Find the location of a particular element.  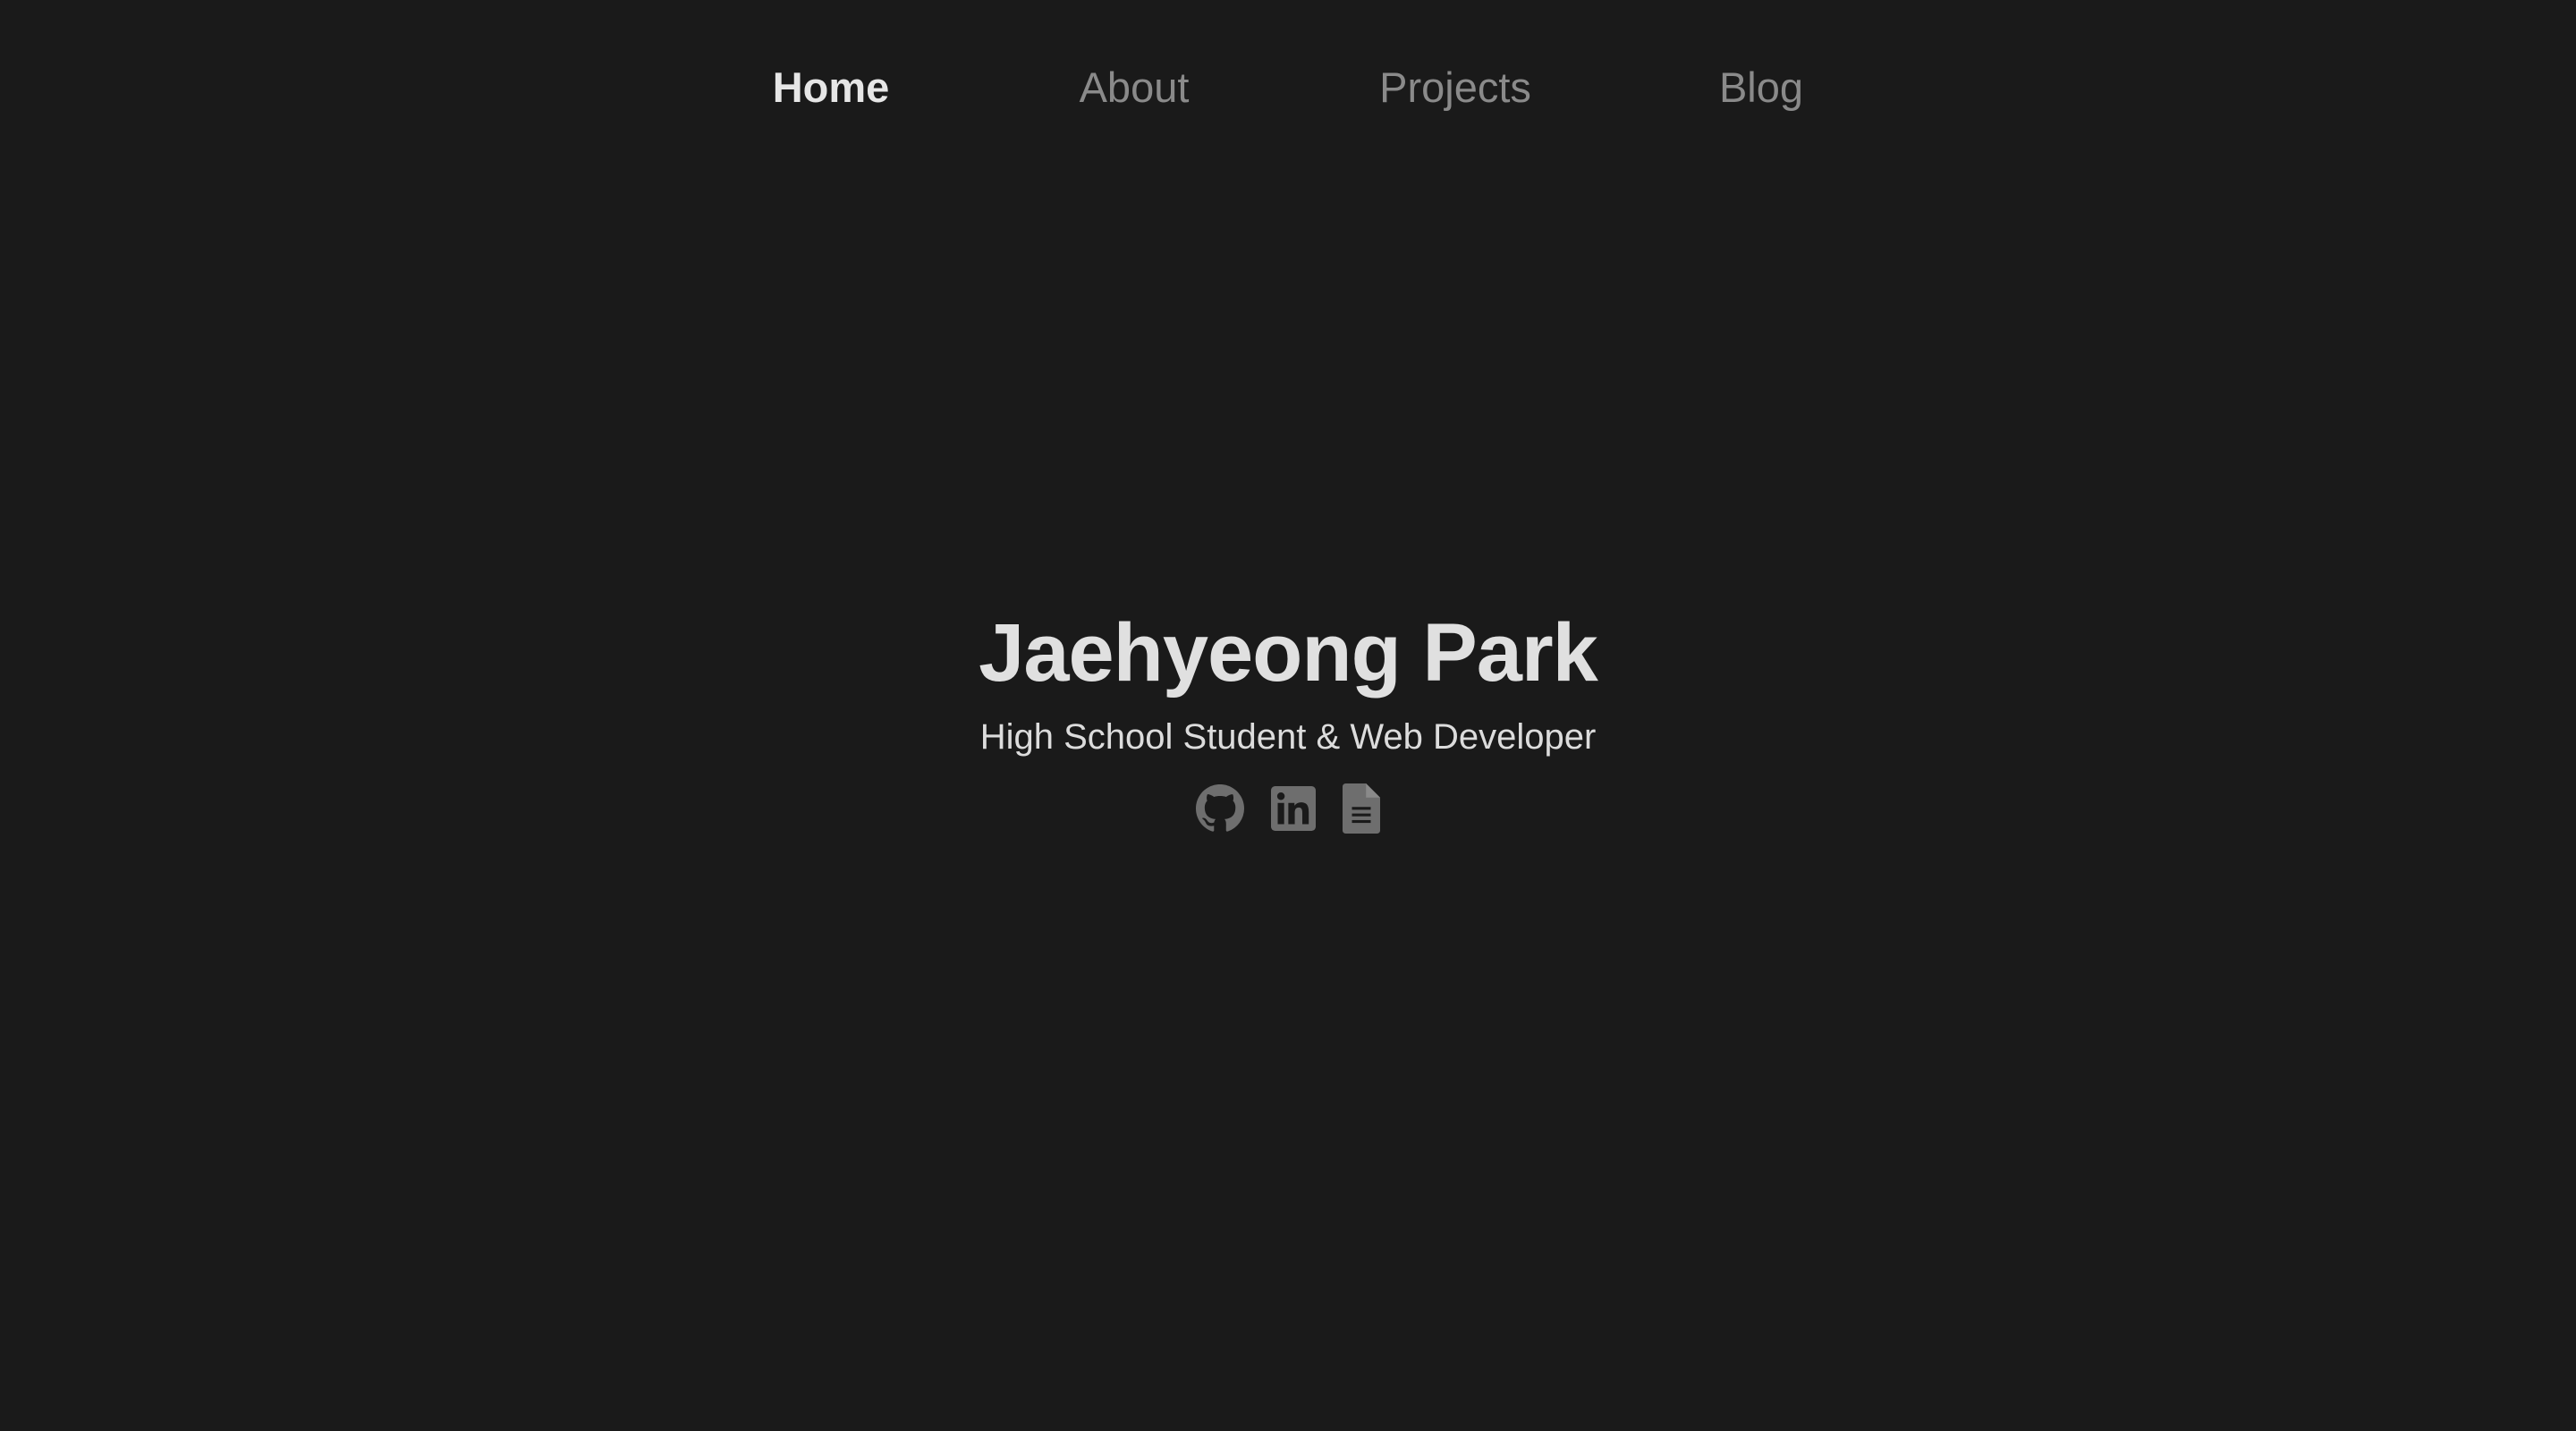

github-link is located at coordinates (1220, 809).